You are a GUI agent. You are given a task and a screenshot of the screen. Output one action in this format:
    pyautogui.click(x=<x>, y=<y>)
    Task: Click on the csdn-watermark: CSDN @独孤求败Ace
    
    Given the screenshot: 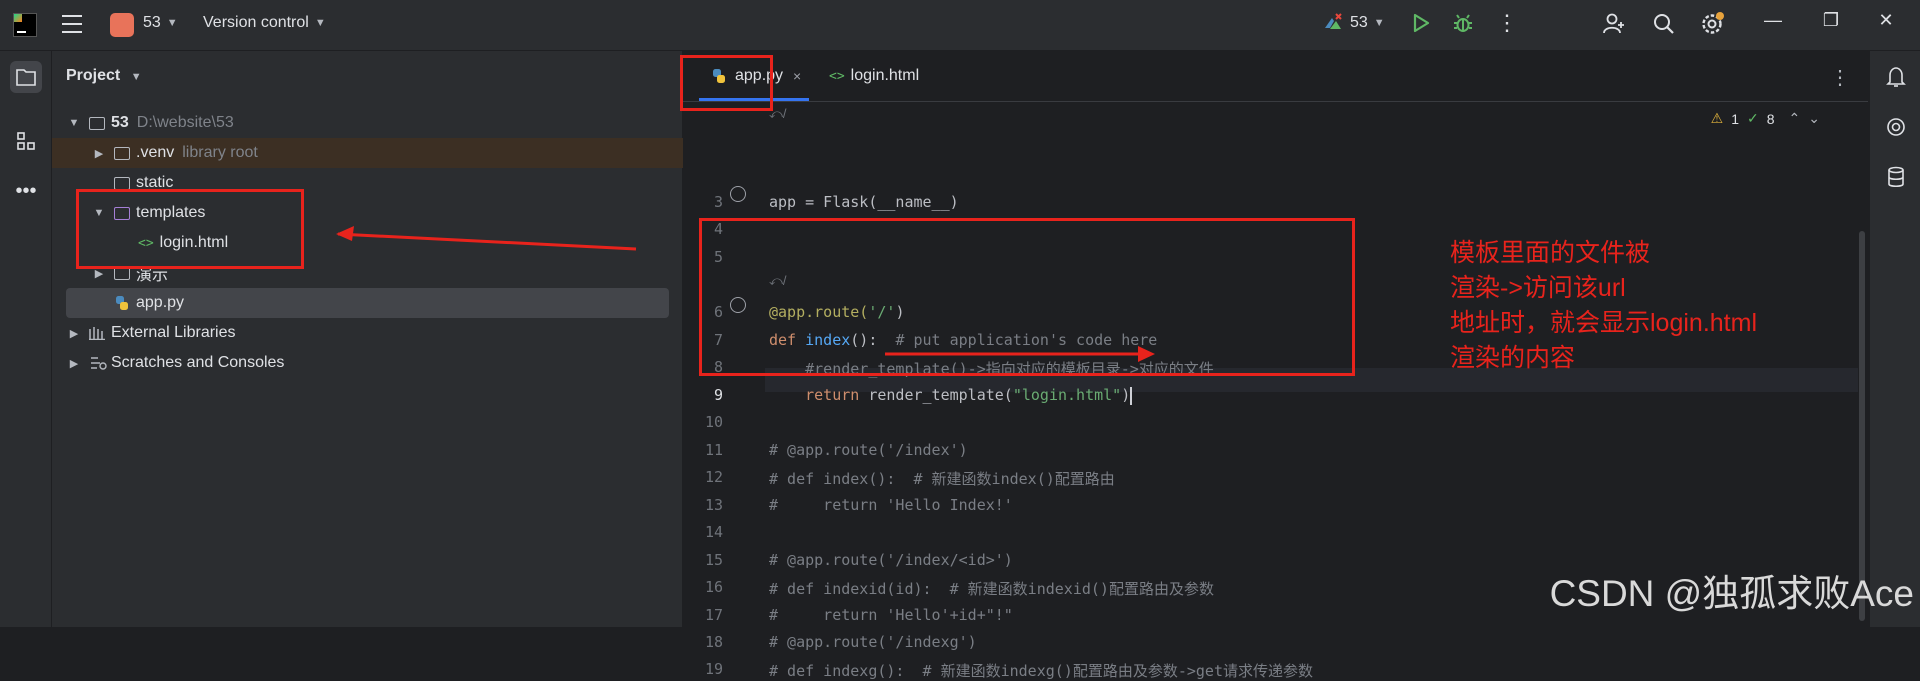 What is the action you would take?
    pyautogui.click(x=1731, y=593)
    